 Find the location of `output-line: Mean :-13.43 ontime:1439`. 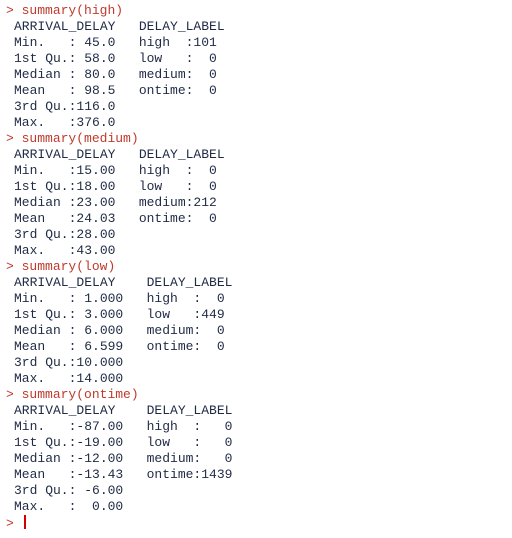

output-line: Mean :-13.43 ontime:1439 is located at coordinates (123, 474).